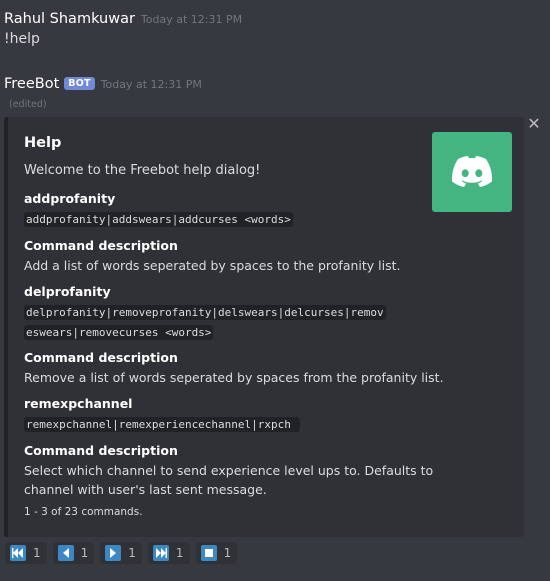  Describe the element at coordinates (142, 170) in the screenshot. I see `embed-description: Welcome to the Freebot help dialog!` at that location.